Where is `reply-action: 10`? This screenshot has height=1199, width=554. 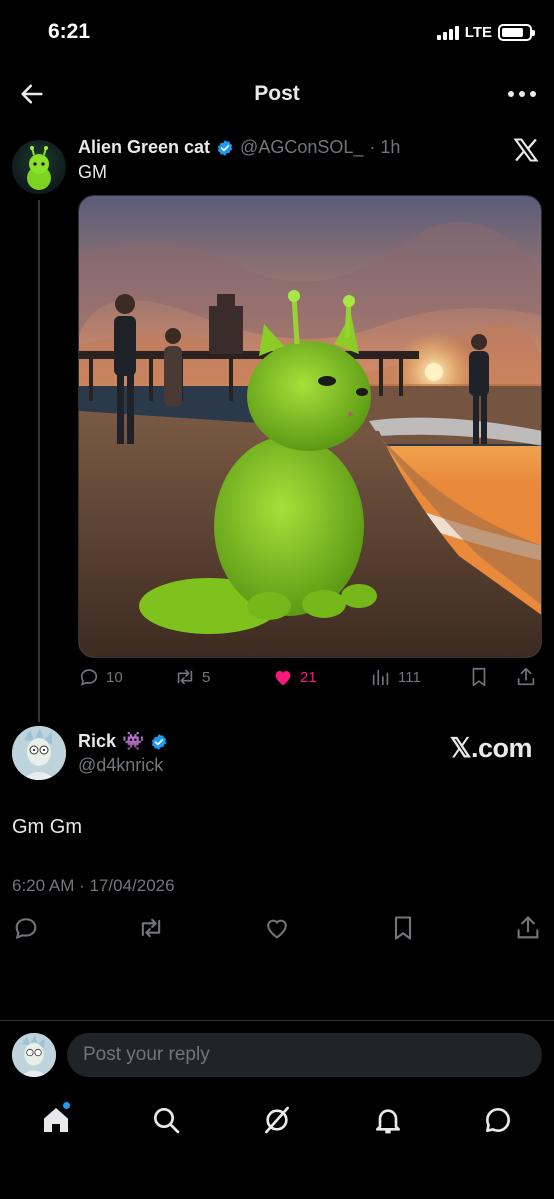 reply-action: 10 is located at coordinates (100, 677).